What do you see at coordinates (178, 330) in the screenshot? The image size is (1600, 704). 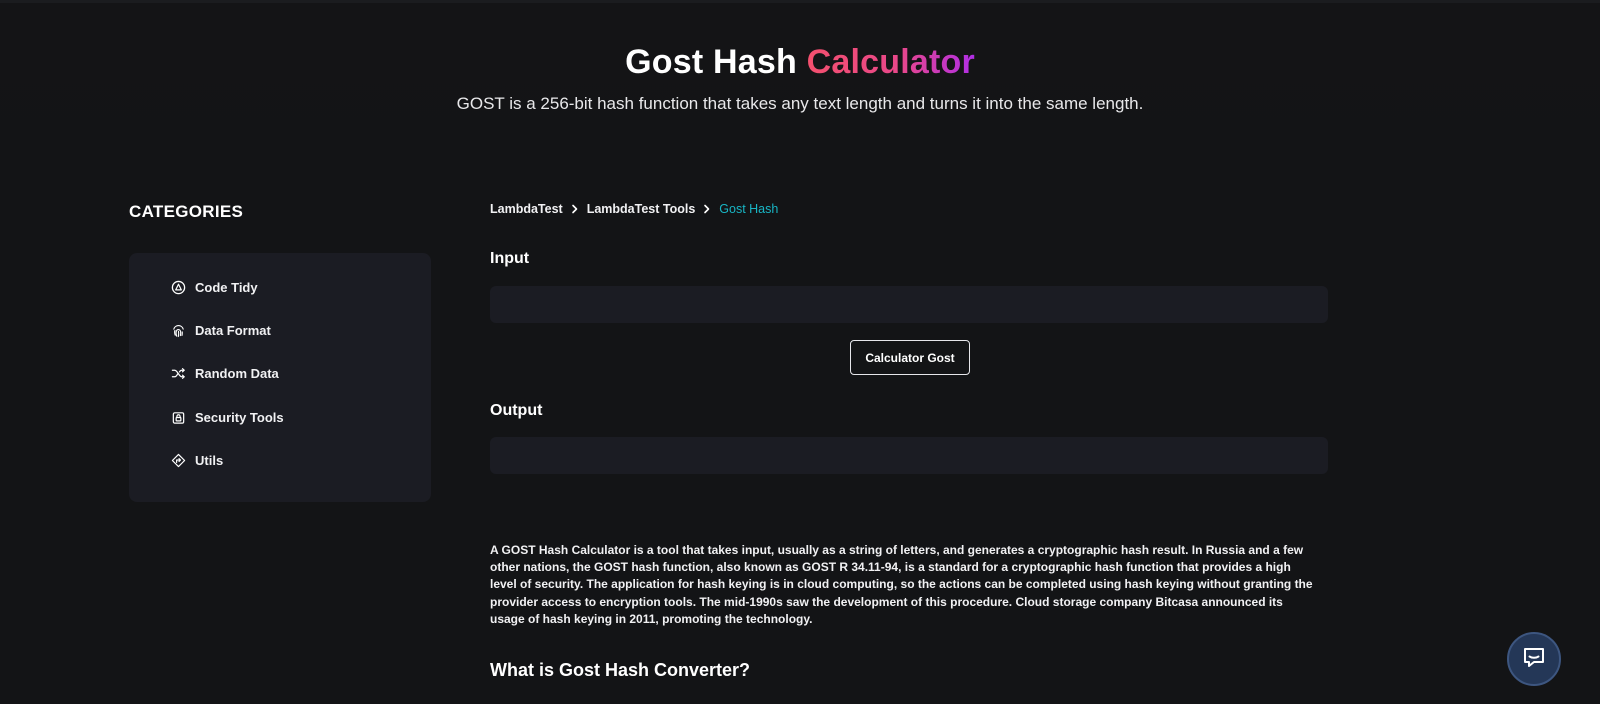 I see `fingerprint-icon` at bounding box center [178, 330].